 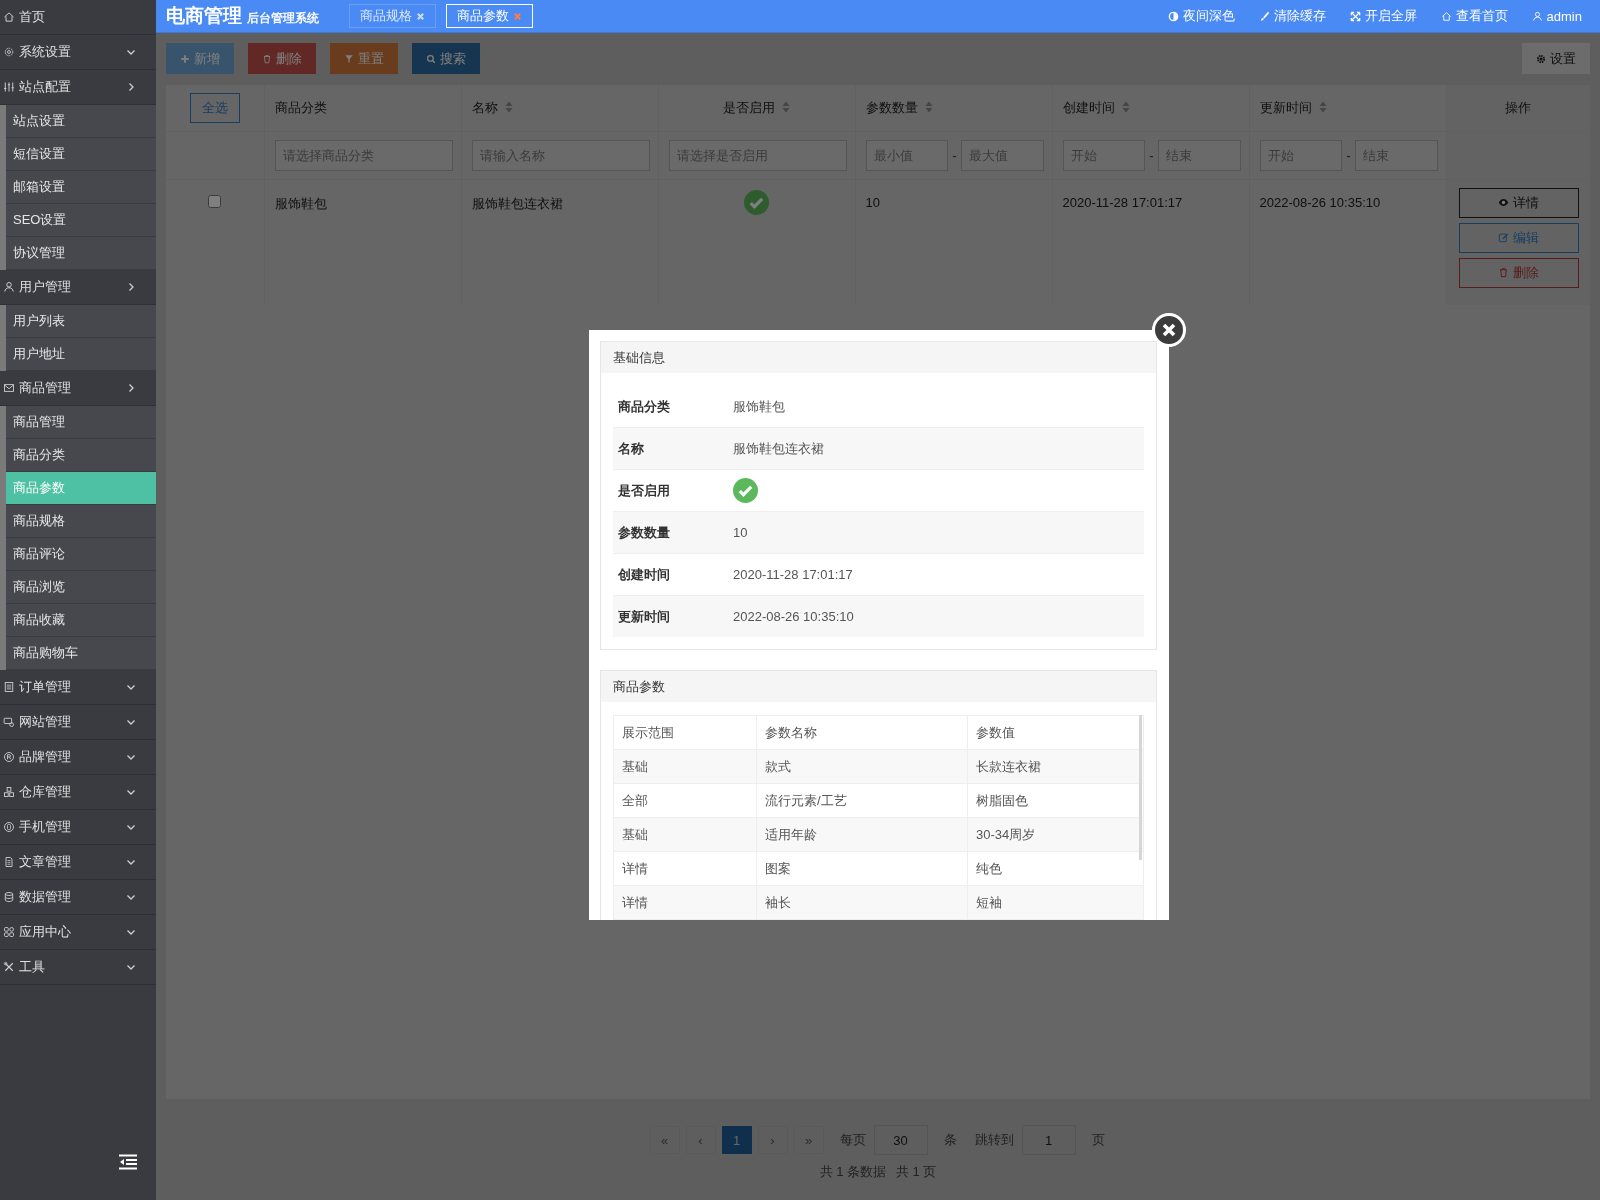 What do you see at coordinates (1518, 108) in the screenshot?
I see `column-header: 操作` at bounding box center [1518, 108].